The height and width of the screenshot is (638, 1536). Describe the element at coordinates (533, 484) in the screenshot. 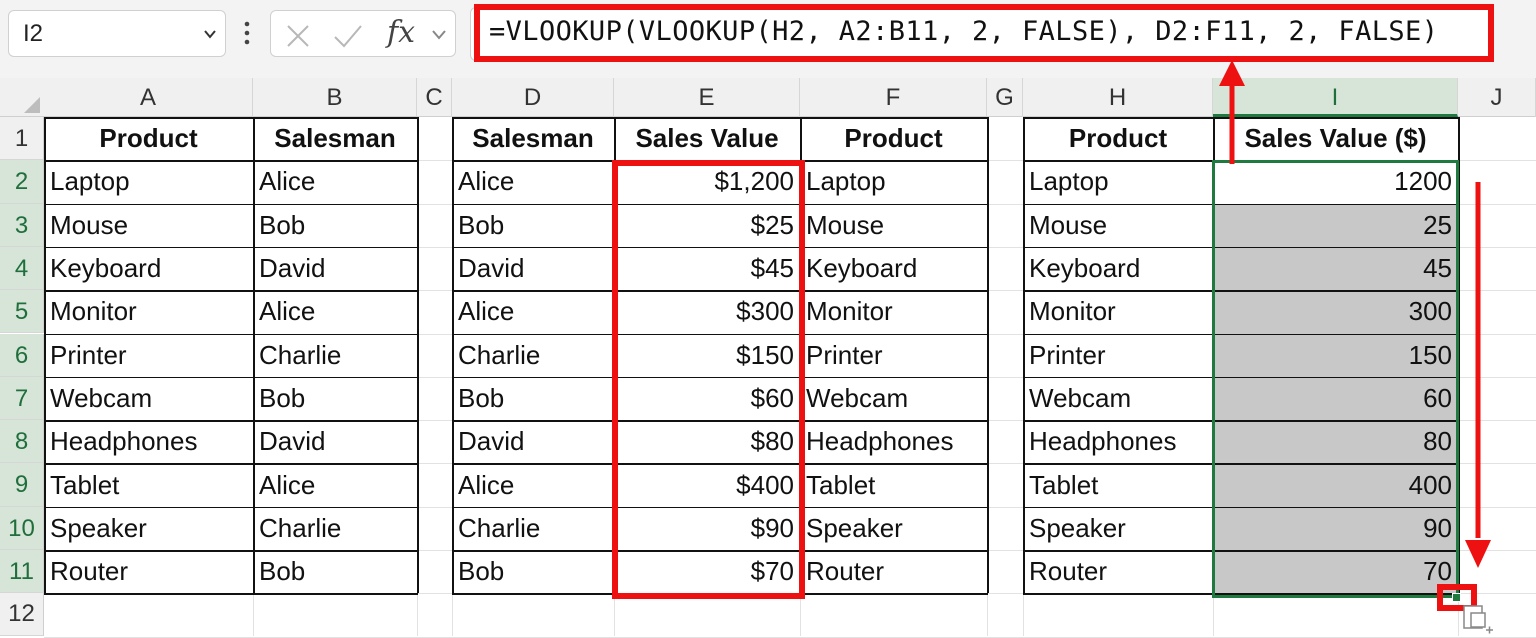

I see `cell-d9: Alice` at that location.